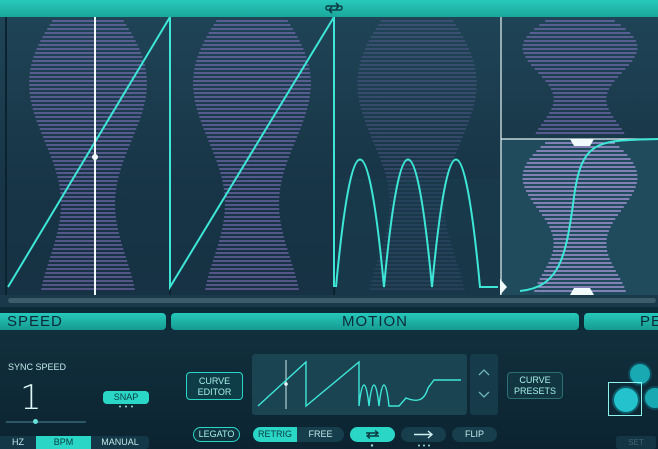 This screenshot has width=658, height=449. What do you see at coordinates (334, 8) in the screenshot?
I see `loop-arrows-icon` at bounding box center [334, 8].